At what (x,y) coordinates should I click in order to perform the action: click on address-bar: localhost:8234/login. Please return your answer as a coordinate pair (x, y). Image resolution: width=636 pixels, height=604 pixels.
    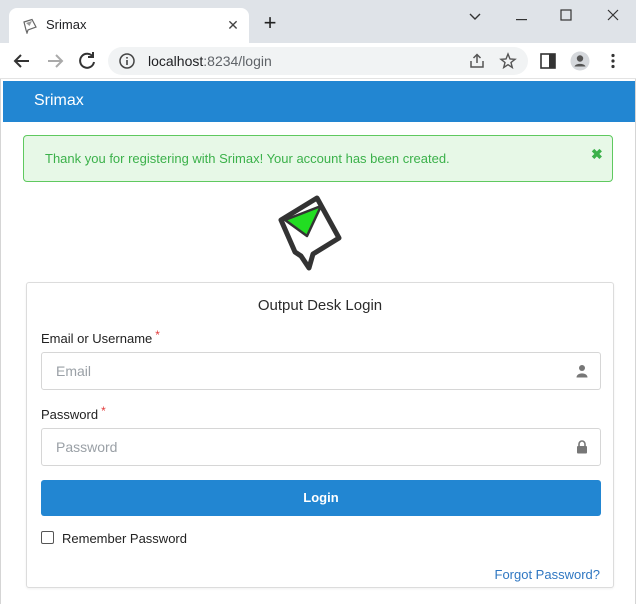
    Looking at the image, I should click on (318, 61).